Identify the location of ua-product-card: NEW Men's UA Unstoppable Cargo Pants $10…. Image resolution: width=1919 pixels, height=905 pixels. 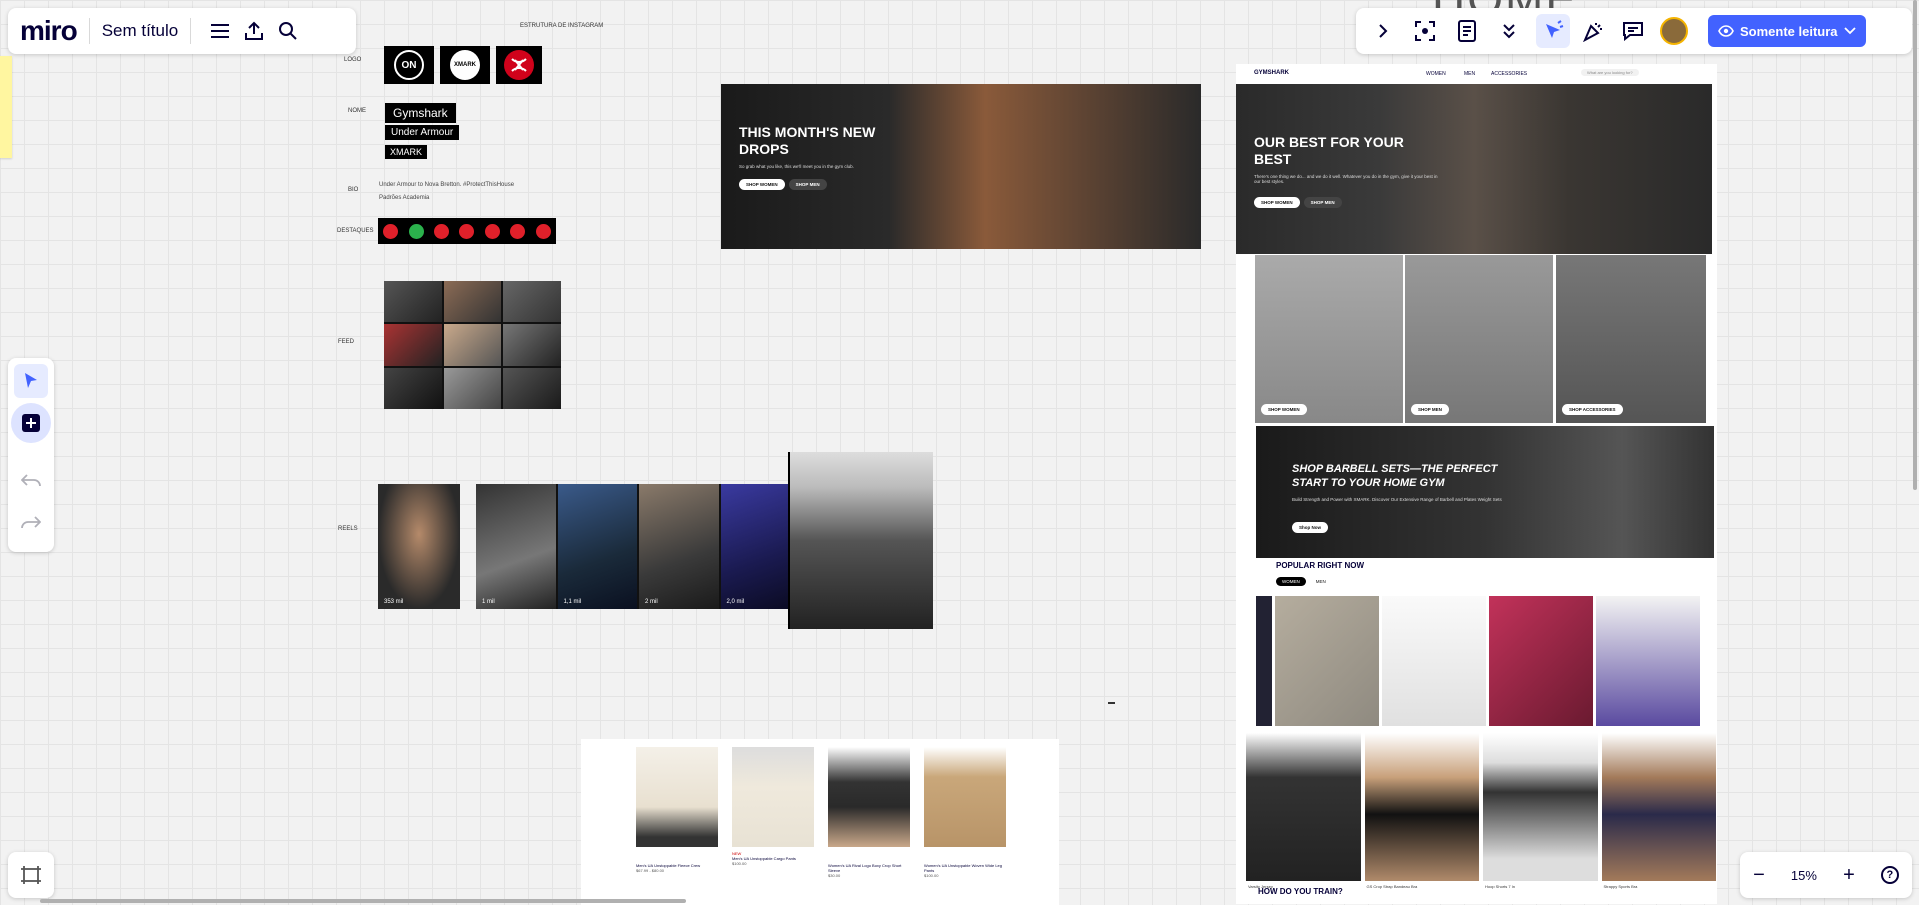
(773, 806).